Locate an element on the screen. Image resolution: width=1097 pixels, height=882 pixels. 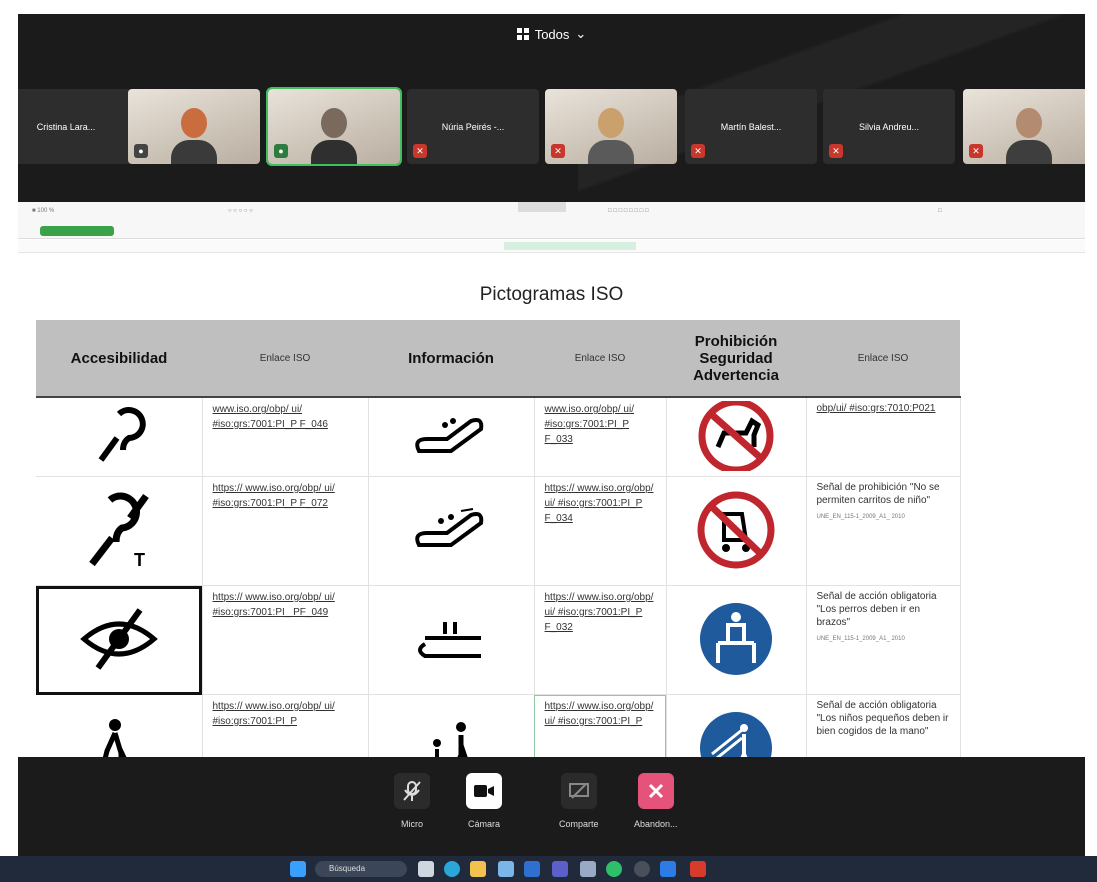
edge-icon is located at coordinates (452, 869).